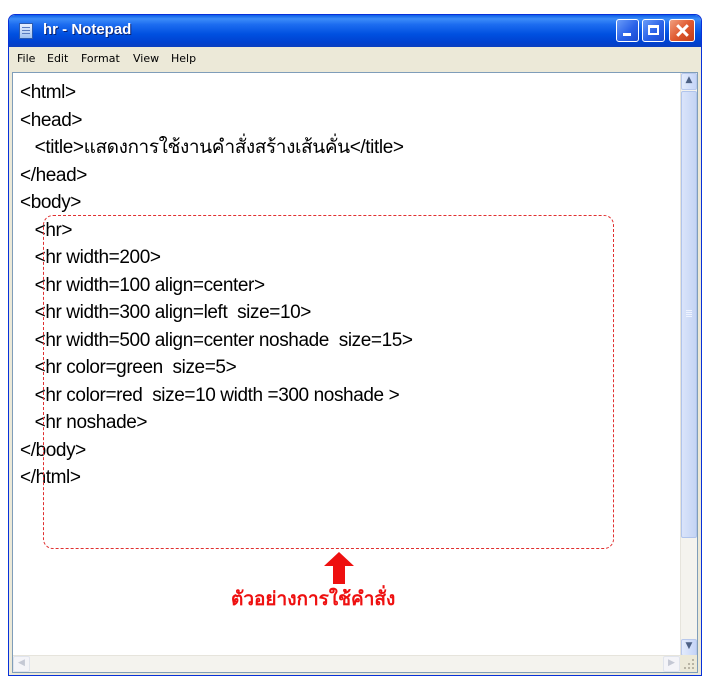 The image size is (712, 682). What do you see at coordinates (26, 58) in the screenshot?
I see `menu-file: File` at bounding box center [26, 58].